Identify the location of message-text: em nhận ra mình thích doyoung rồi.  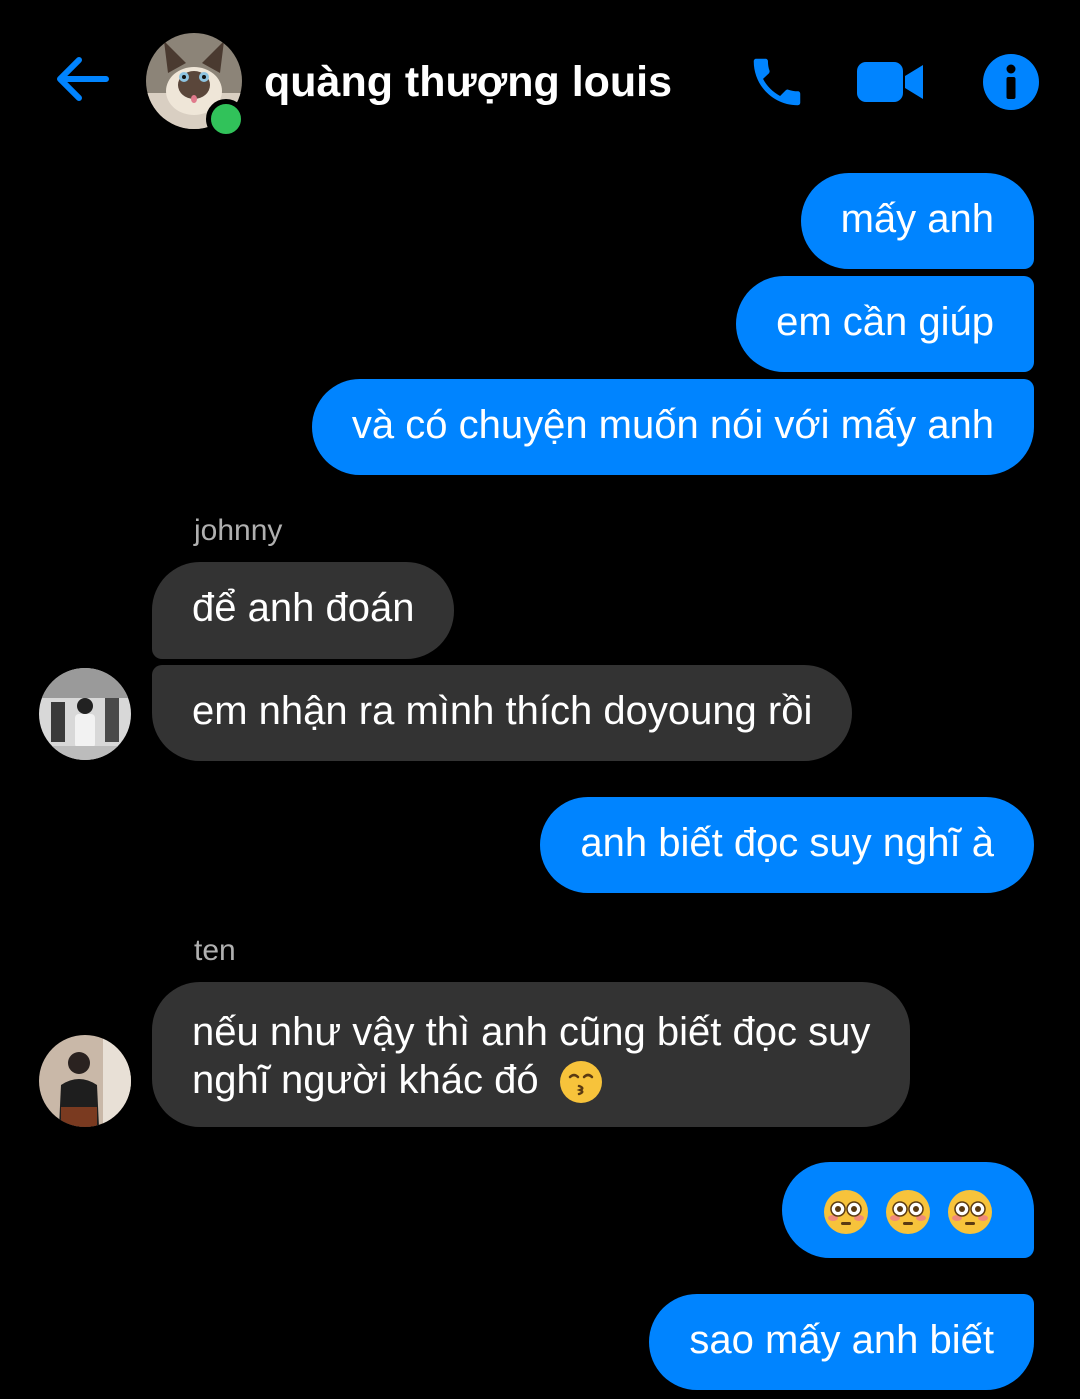
(502, 711).